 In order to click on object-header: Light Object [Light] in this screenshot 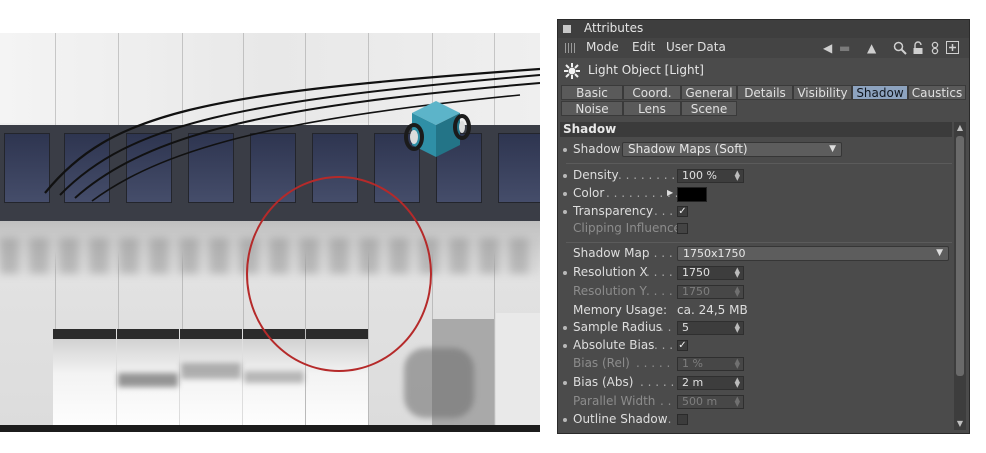, I will do `click(763, 71)`.